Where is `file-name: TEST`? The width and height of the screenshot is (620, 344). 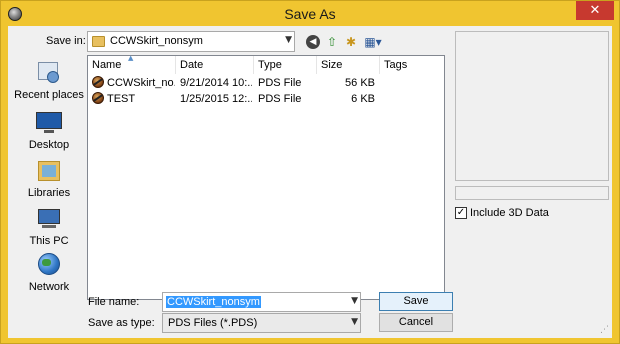 file-name: TEST is located at coordinates (121, 99).